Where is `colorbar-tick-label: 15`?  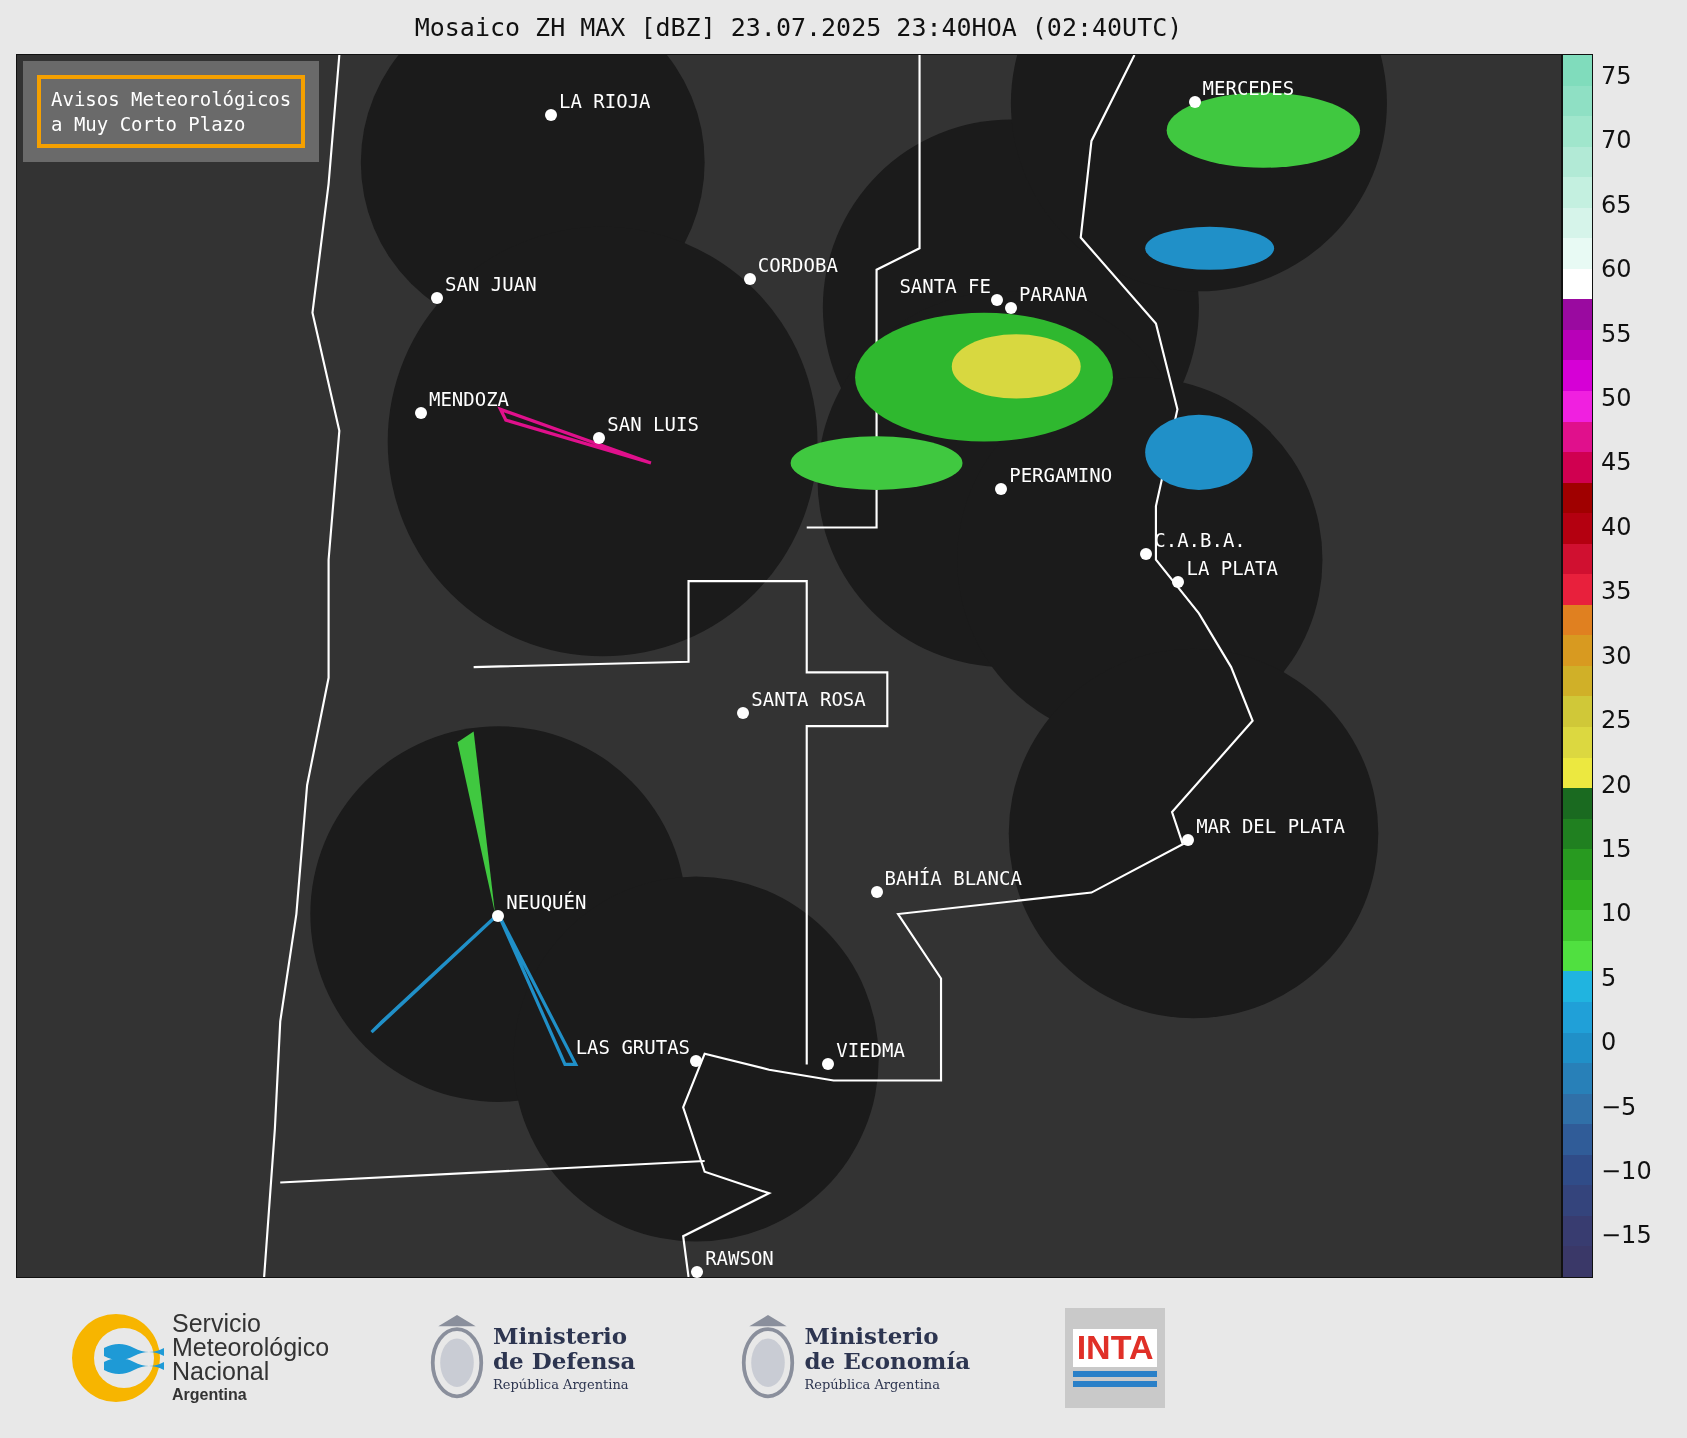 colorbar-tick-label: 15 is located at coordinates (1616, 848).